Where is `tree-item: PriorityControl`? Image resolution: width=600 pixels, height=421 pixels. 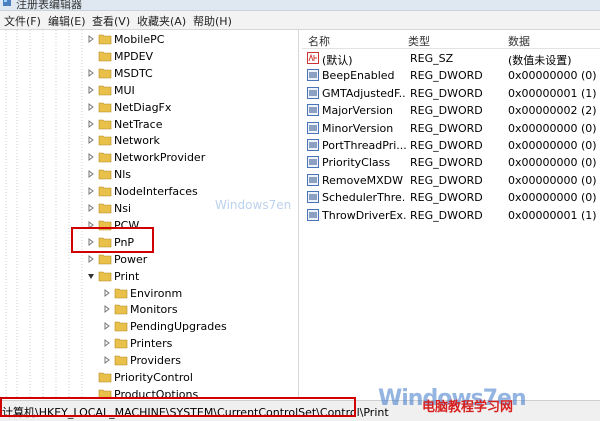 tree-item: PriorityControl is located at coordinates (186, 378).